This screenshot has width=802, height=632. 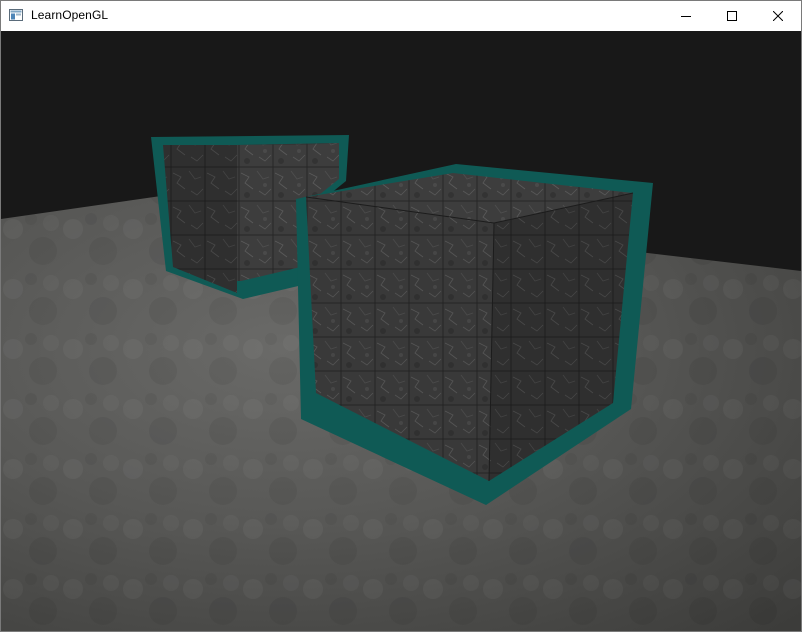 What do you see at coordinates (70, 15) in the screenshot?
I see `window-title: LearnOpenGL` at bounding box center [70, 15].